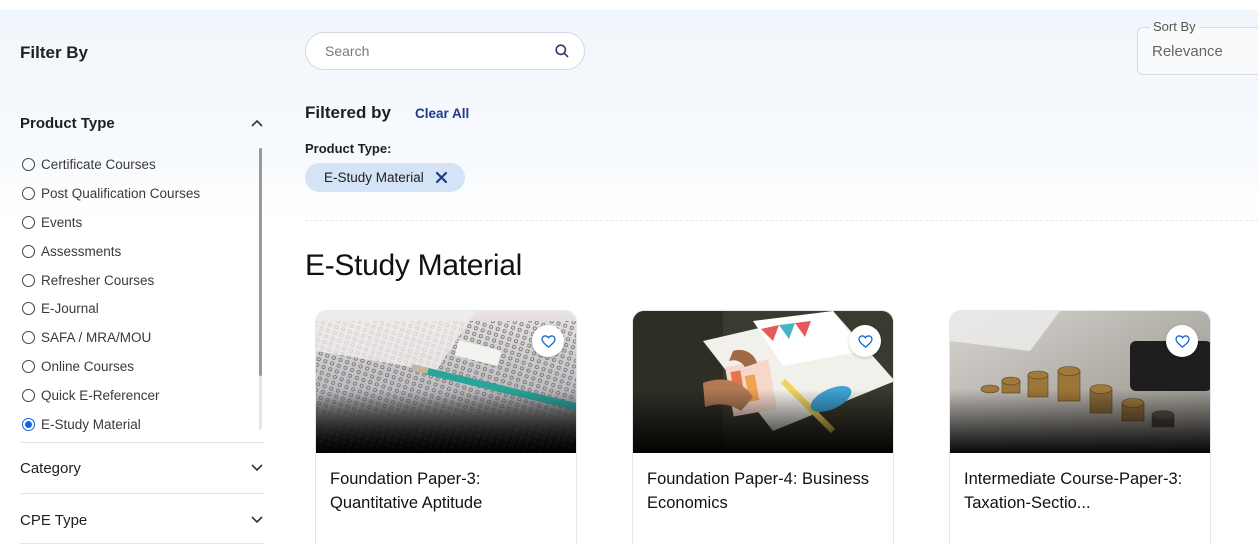 This screenshot has width=1258, height=545. Describe the element at coordinates (442, 113) in the screenshot. I see `clear-all-link: Clear All` at that location.